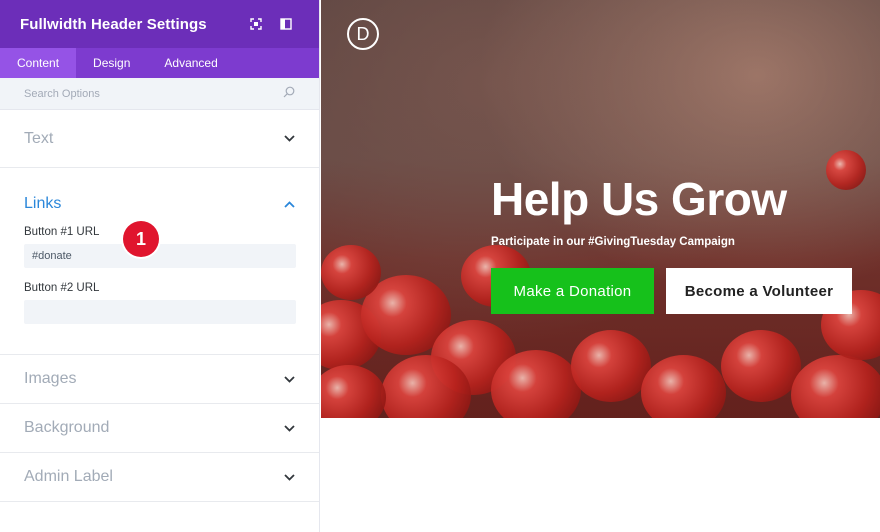 The width and height of the screenshot is (880, 532). I want to click on section-background: Background, so click(159, 428).